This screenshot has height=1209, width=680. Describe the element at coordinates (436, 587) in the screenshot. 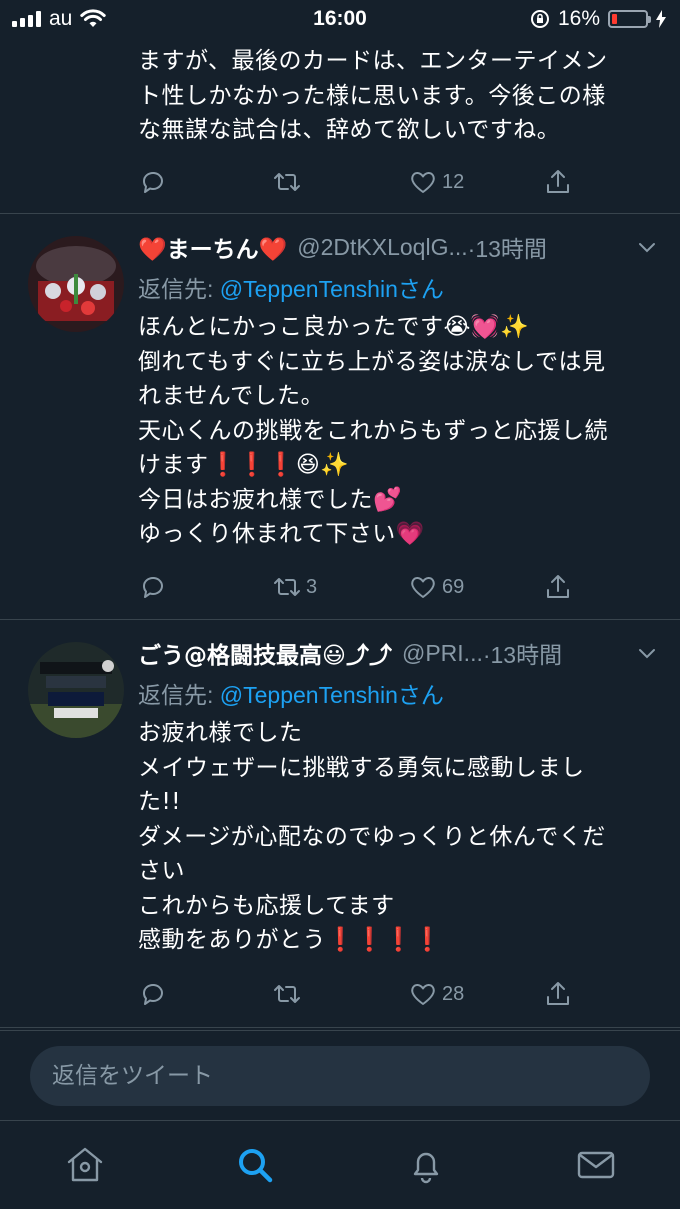

I see `like-button: 69` at that location.